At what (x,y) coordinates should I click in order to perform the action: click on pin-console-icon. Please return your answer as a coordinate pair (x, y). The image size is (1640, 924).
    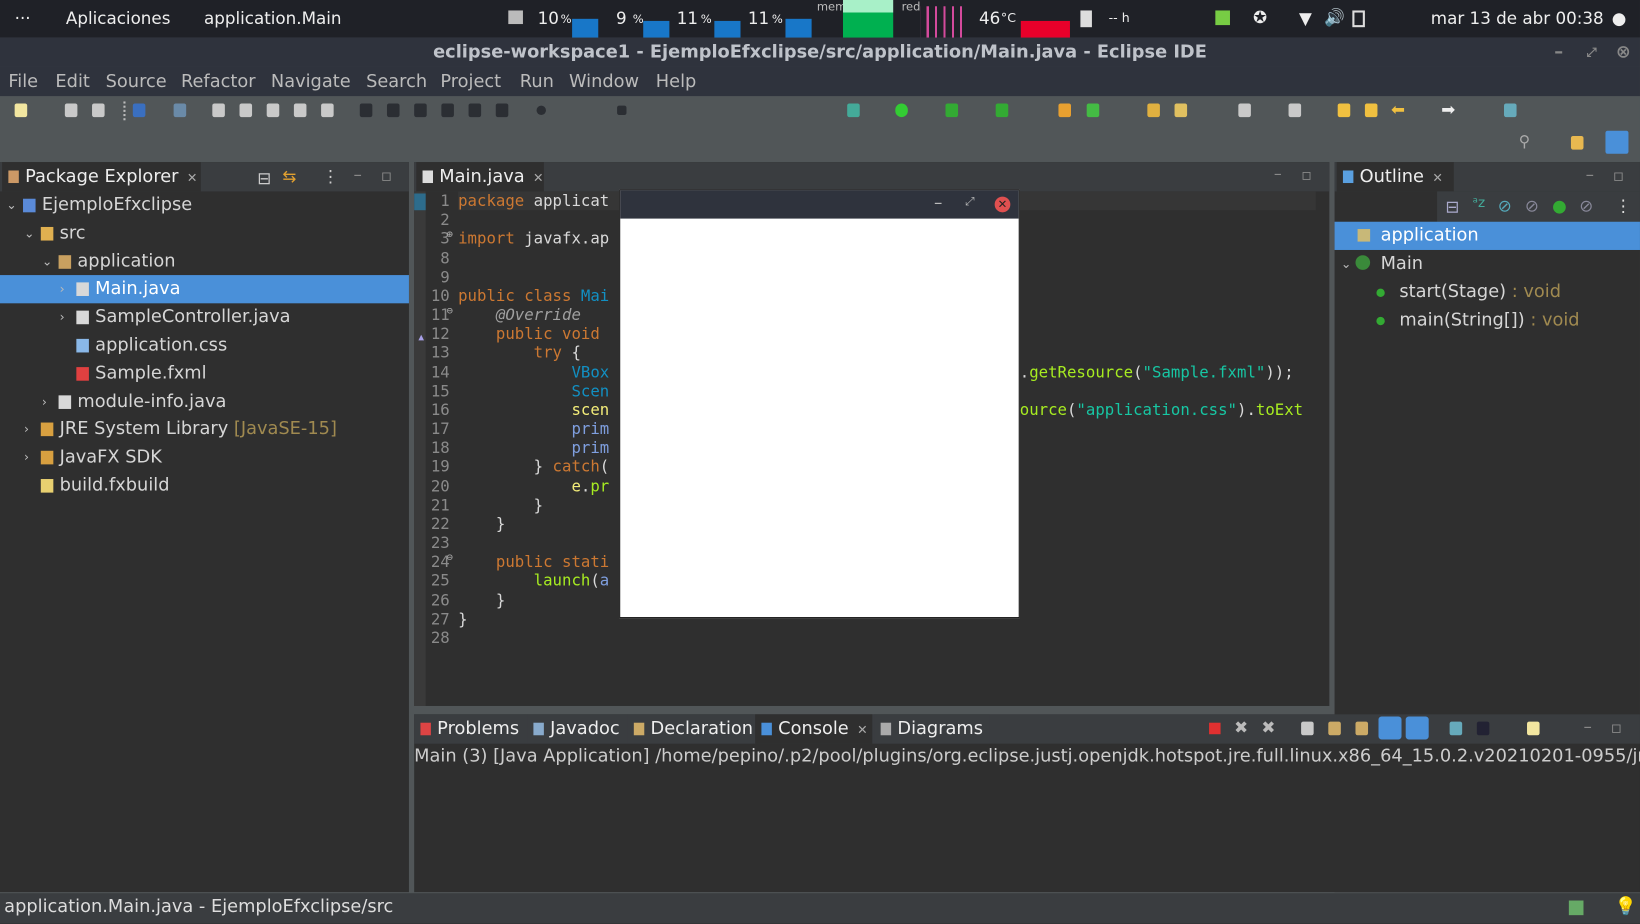
    Looking at the image, I should click on (1456, 728).